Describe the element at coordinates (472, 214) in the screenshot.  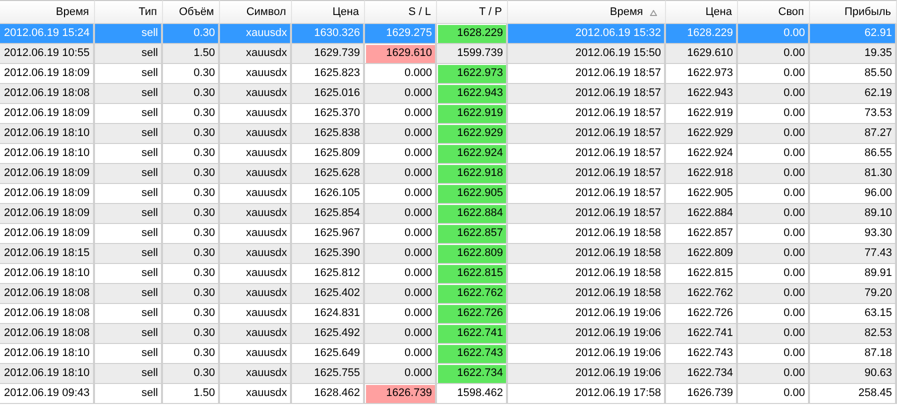
I see `table-cell: 1622.884` at that location.